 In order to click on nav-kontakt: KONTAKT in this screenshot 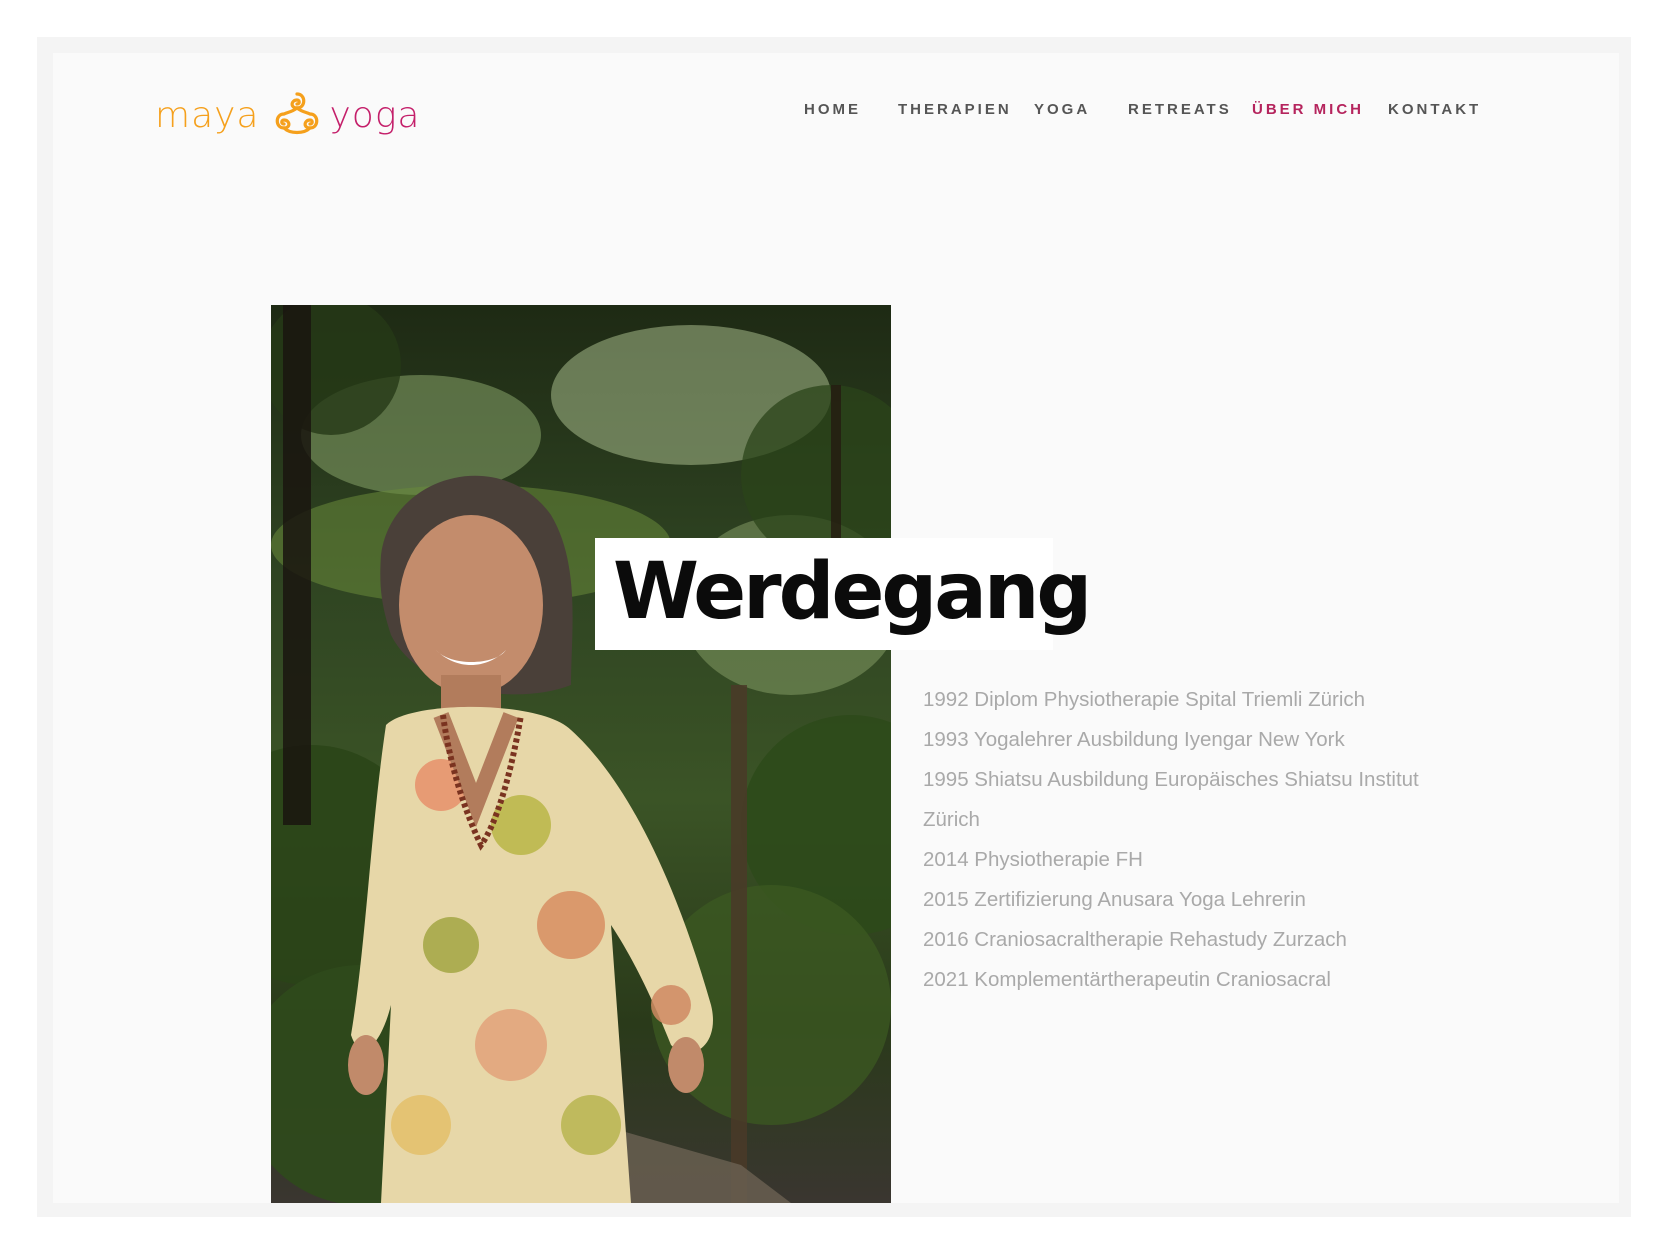, I will do `click(1434, 110)`.